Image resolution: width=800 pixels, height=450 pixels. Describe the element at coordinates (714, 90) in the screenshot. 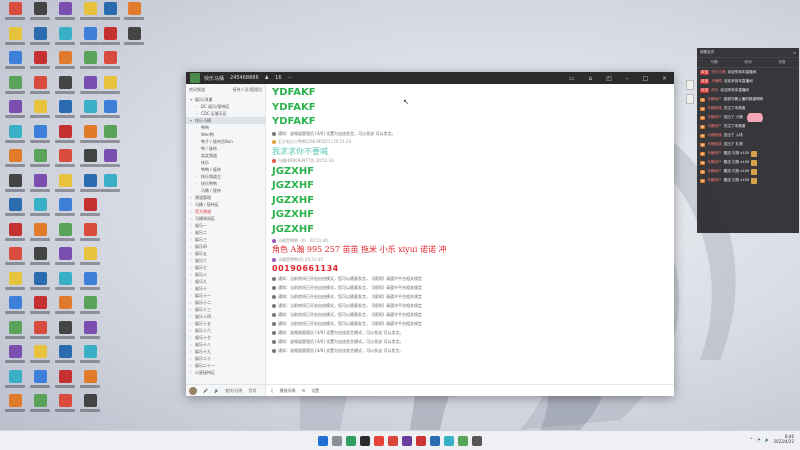

I see `overlay-username: 快乐` at that location.